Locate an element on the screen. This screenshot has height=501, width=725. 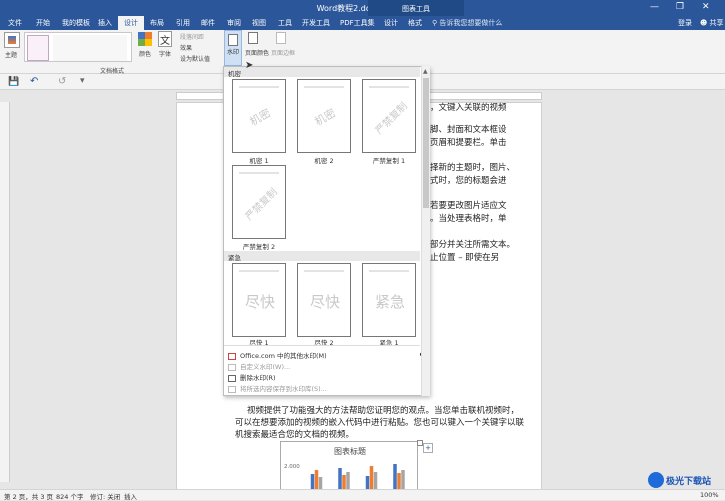
style-thumb-selected is located at coordinates (38, 48).